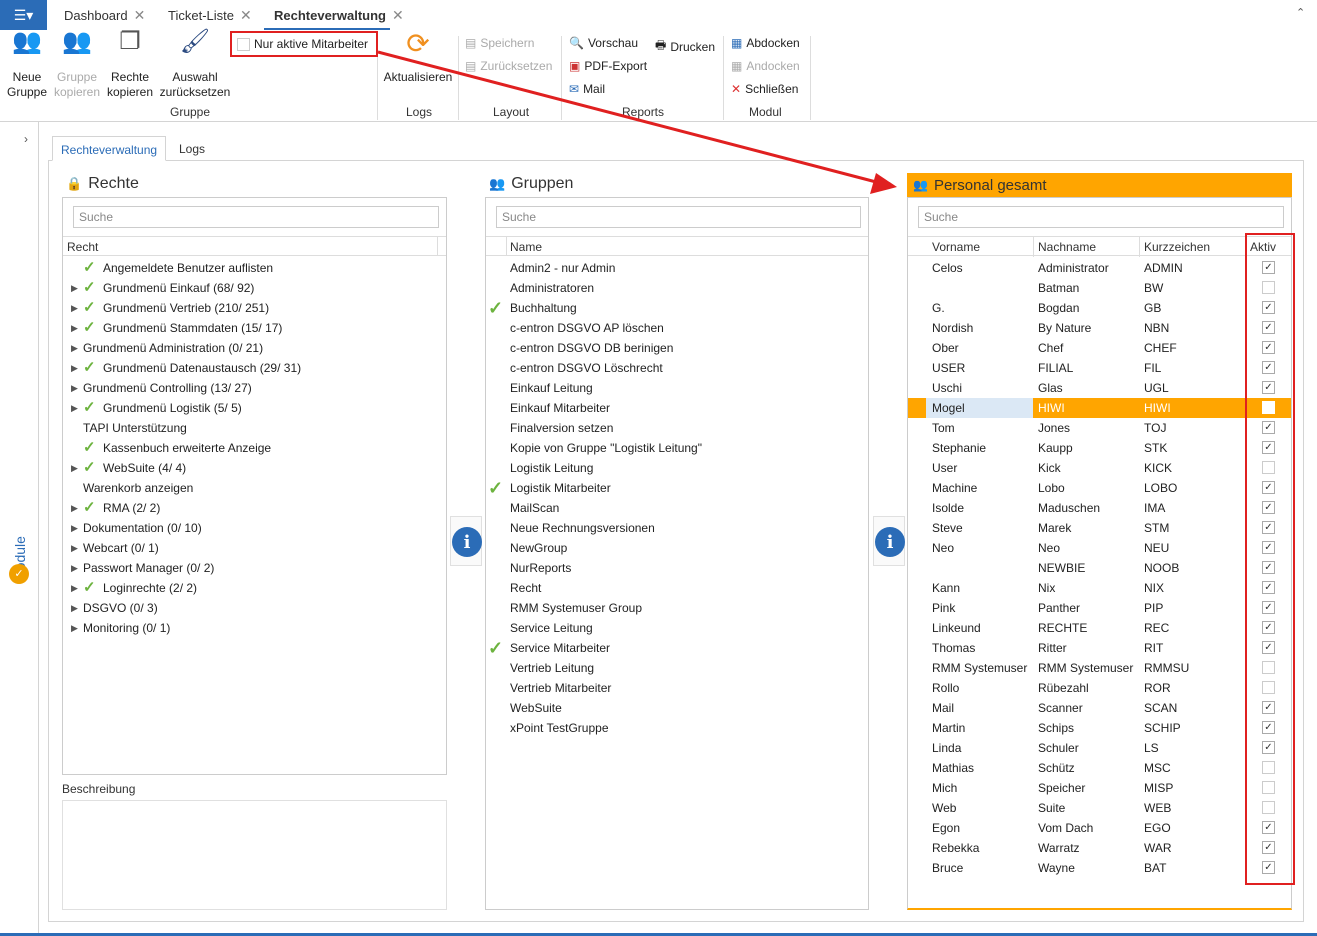 The width and height of the screenshot is (1317, 936). I want to click on table-row: Steve Marek STM ✓, so click(1099, 528).